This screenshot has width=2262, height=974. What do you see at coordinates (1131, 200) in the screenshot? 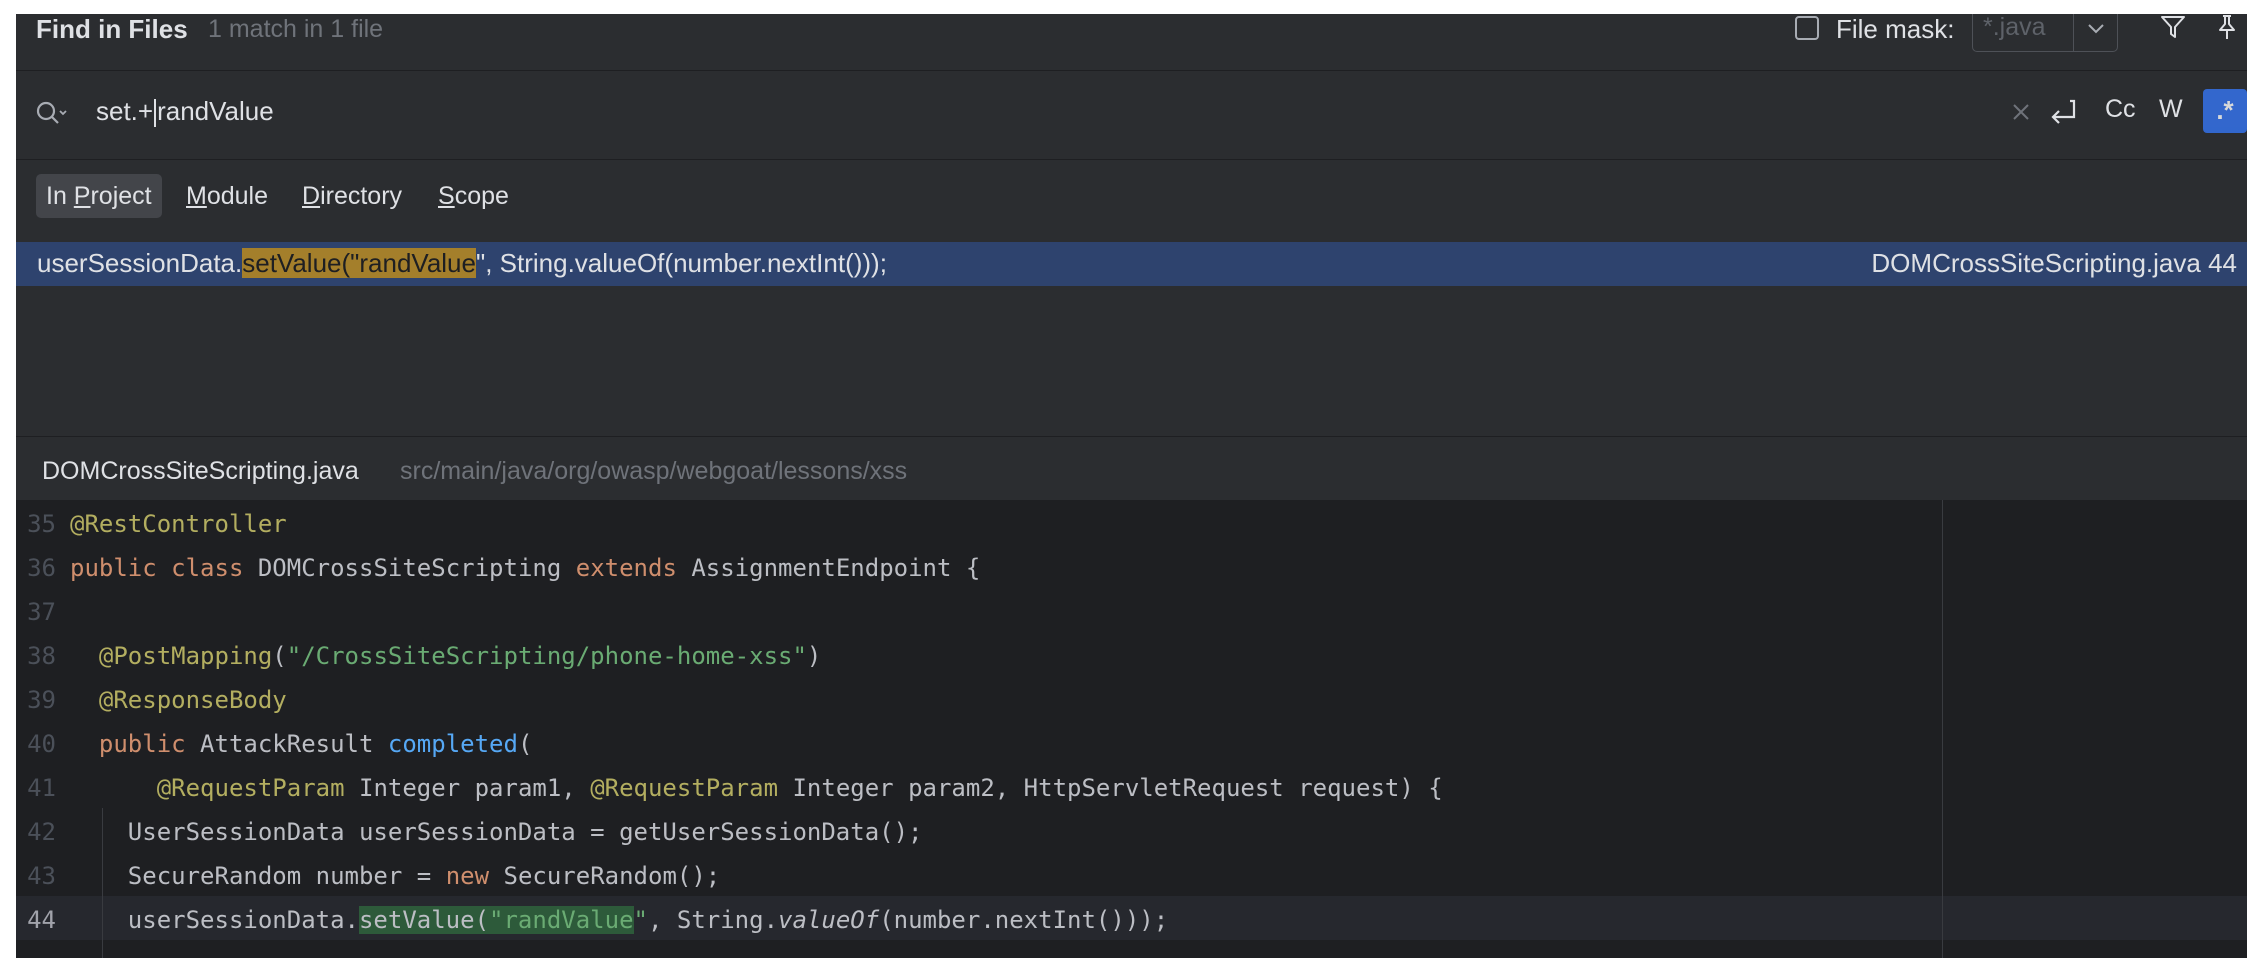
I see `scope-tabs: In Project Module Directory Scope` at bounding box center [1131, 200].